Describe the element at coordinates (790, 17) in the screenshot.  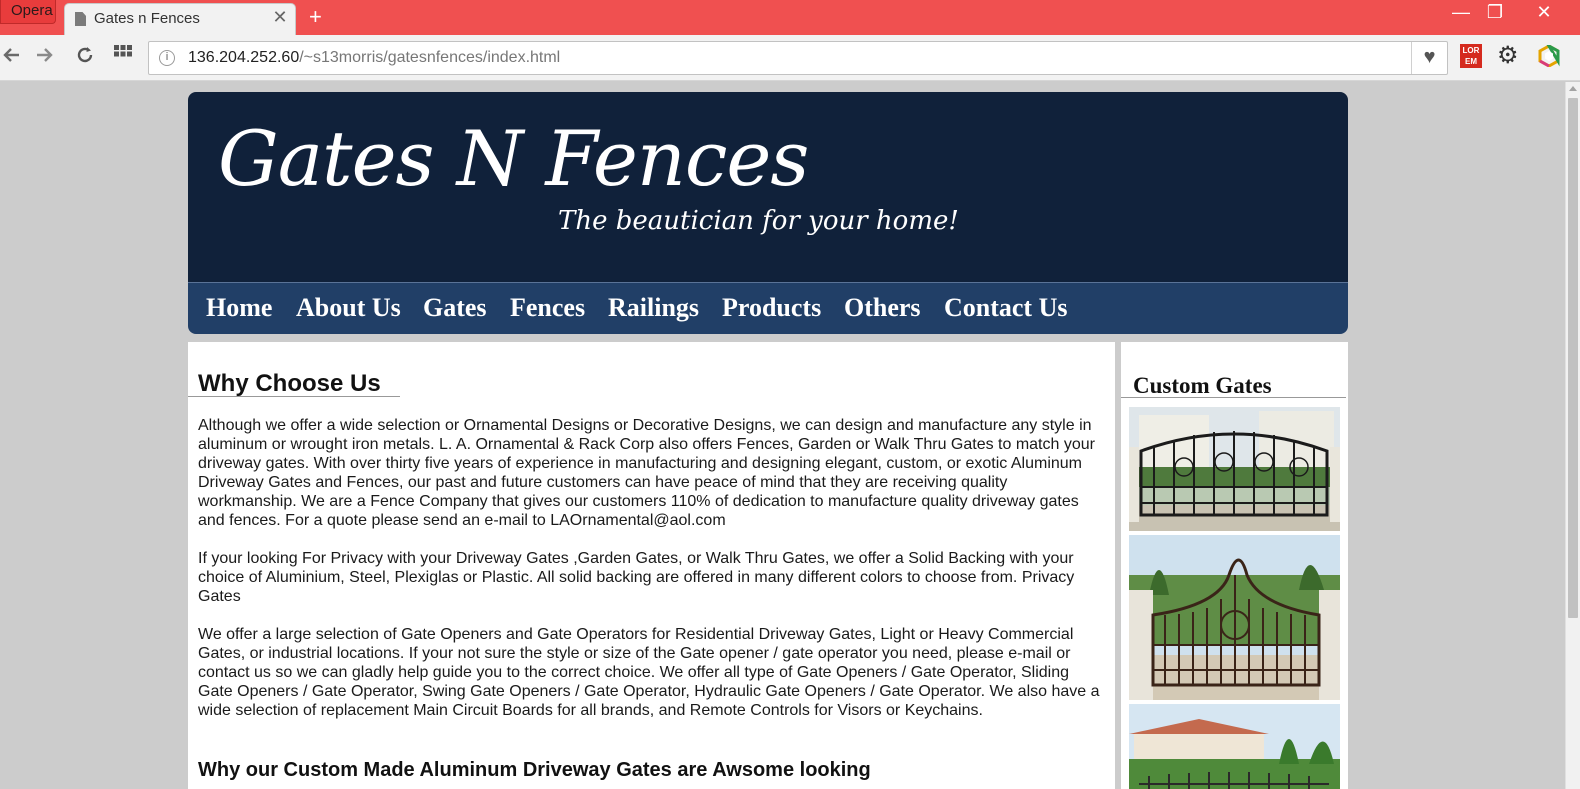
I see `browser-titlebar: Opera Gates n Fences ✕ + — ❐ ✕` at that location.